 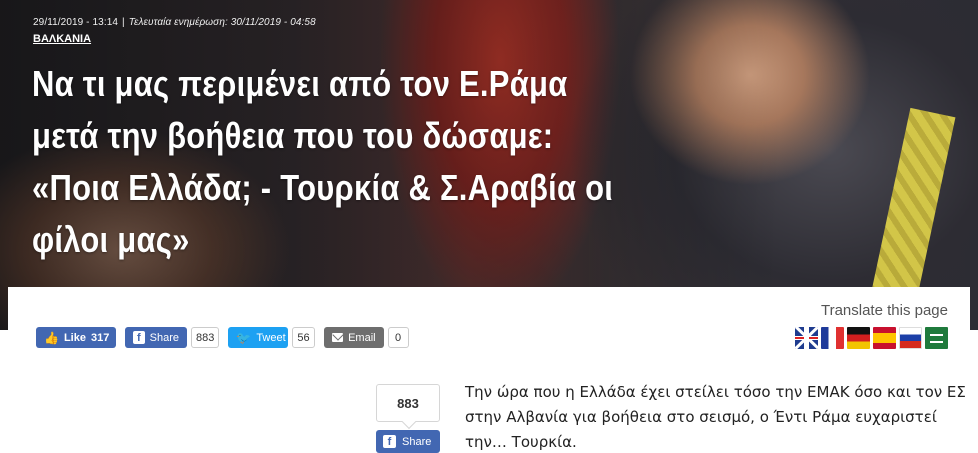 I want to click on twitter-icon: 🐦, so click(x=244, y=337).